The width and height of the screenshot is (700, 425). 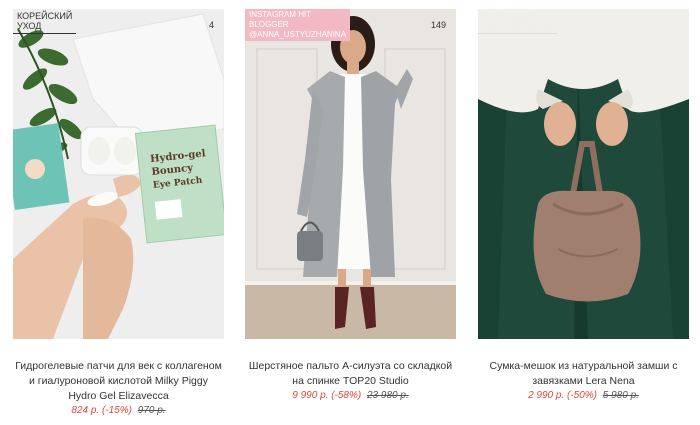 What do you see at coordinates (518, 21) in the screenshot?
I see `product-tag: EXCLUSIVE FALL-WINTER'18` at bounding box center [518, 21].